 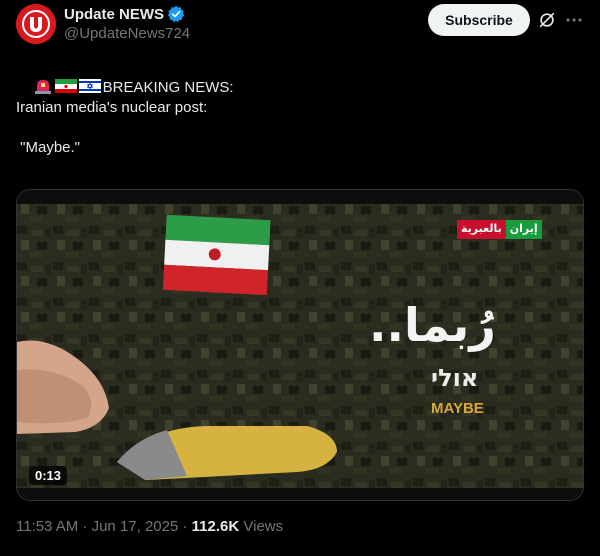 What do you see at coordinates (300, 77) in the screenshot?
I see `tweet-line-breaking: BREAKING NEWS:` at bounding box center [300, 77].